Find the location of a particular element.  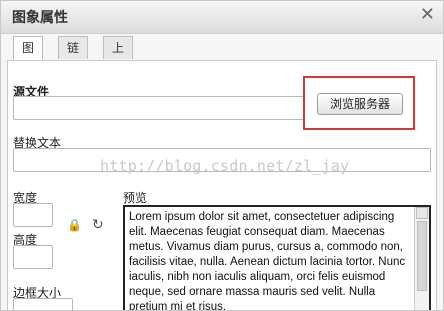

tab-image: 图象 is located at coordinates (28, 56).